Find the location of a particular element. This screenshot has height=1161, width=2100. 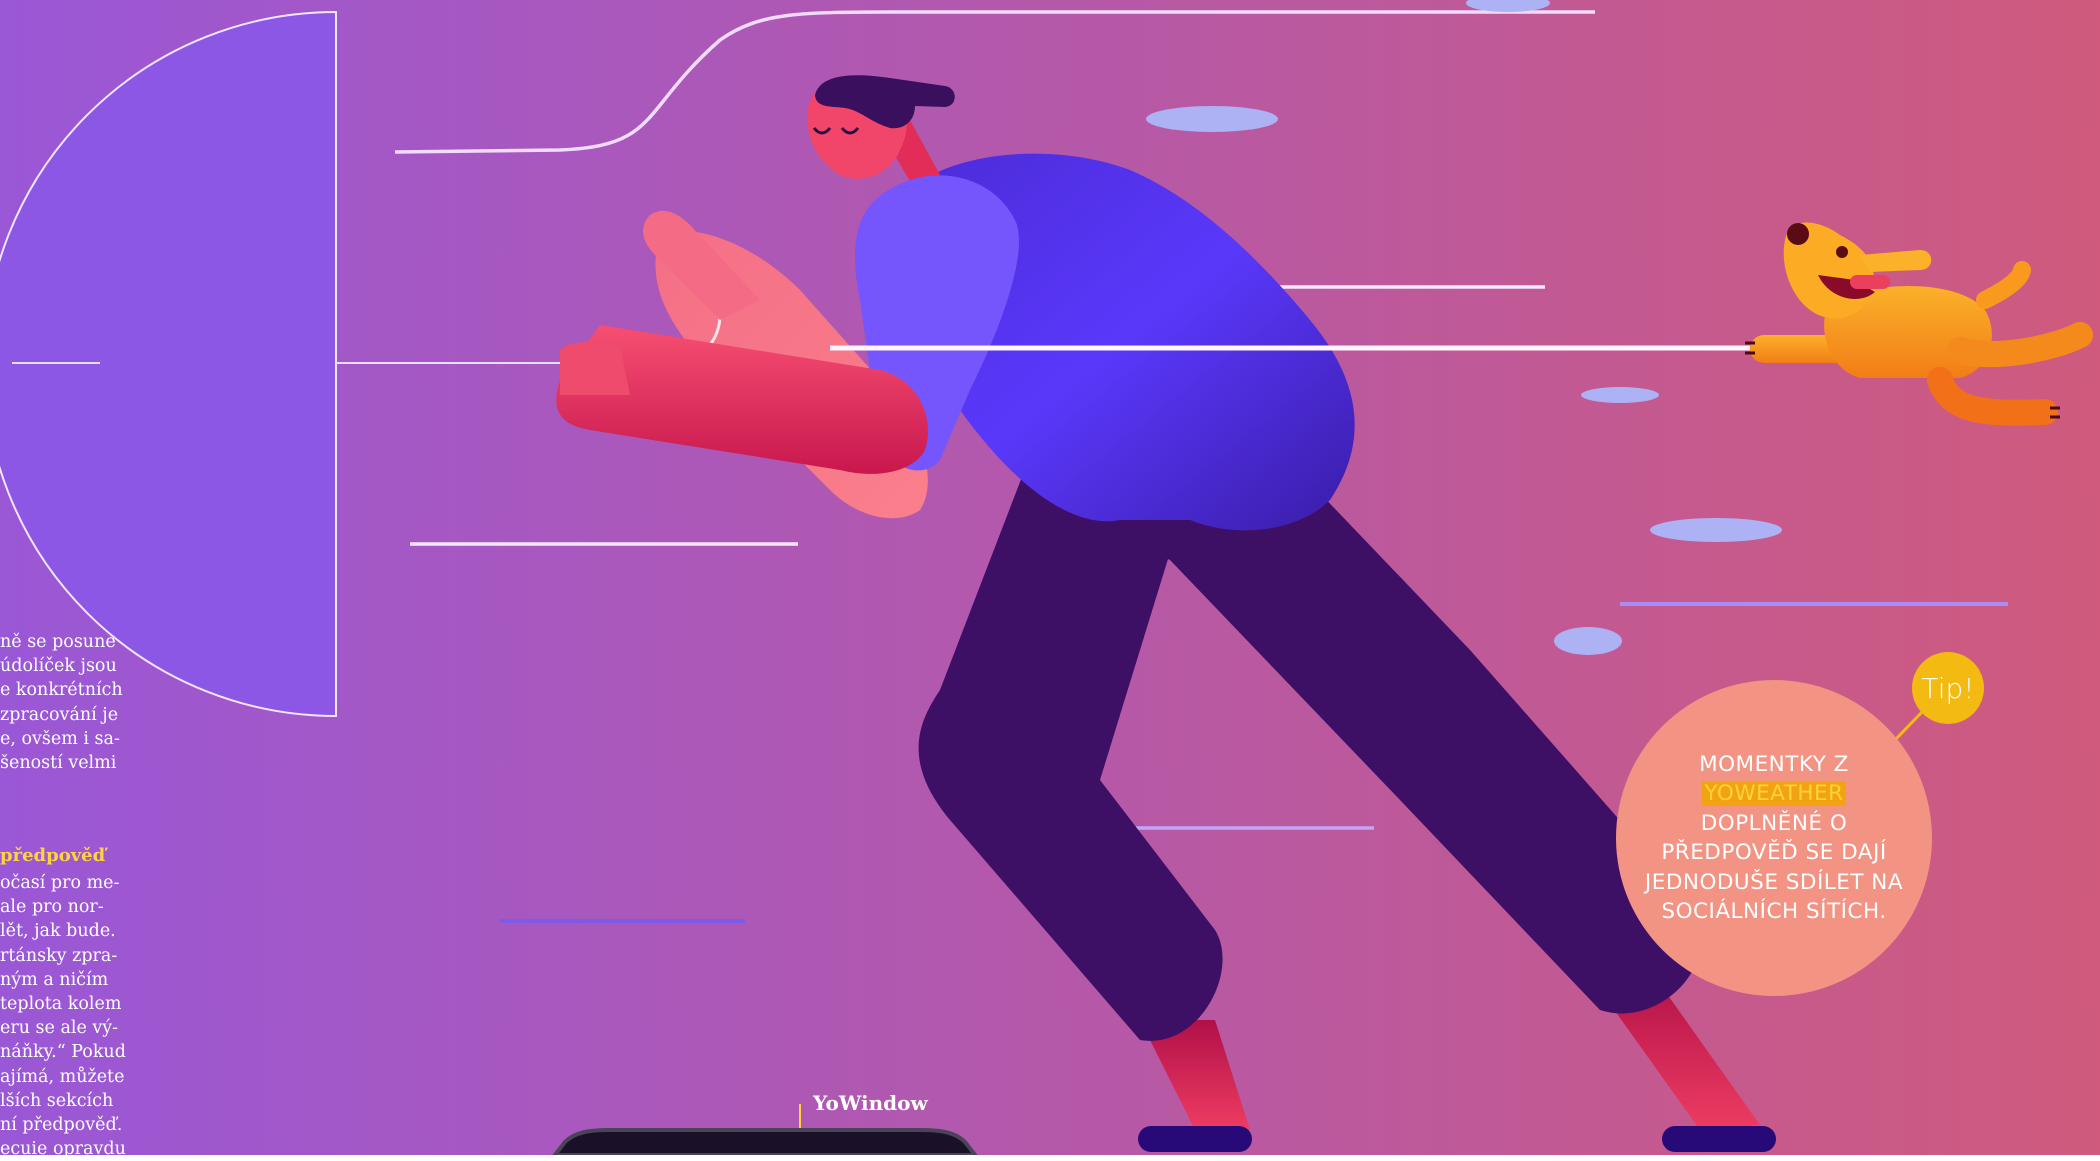

tip-highlight: YOWEATHER is located at coordinates (1774, 793).